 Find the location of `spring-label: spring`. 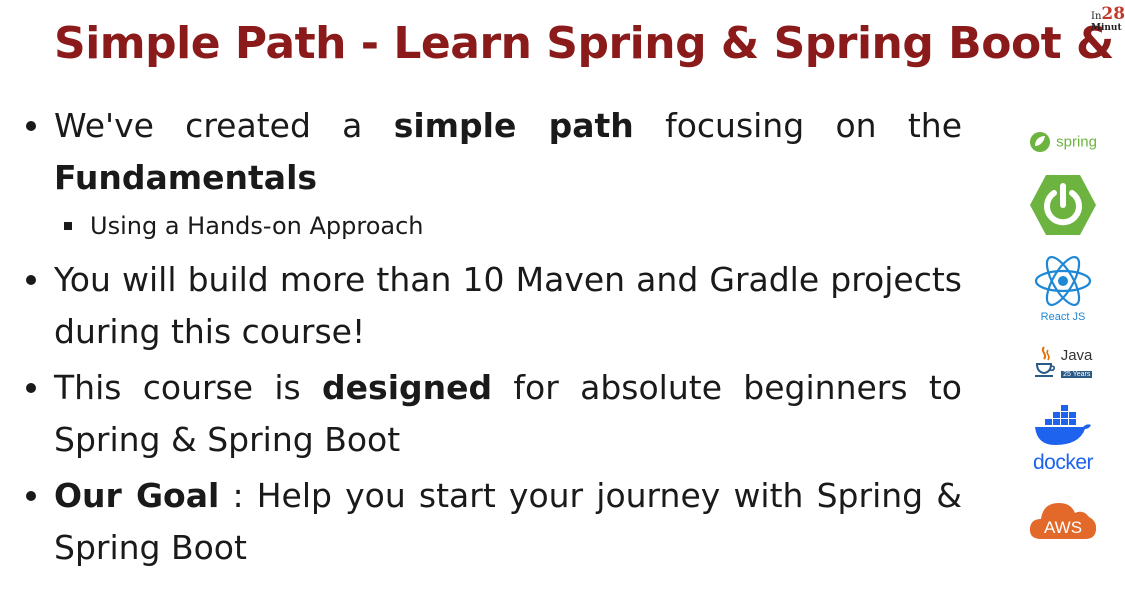

spring-label: spring is located at coordinates (1076, 142).